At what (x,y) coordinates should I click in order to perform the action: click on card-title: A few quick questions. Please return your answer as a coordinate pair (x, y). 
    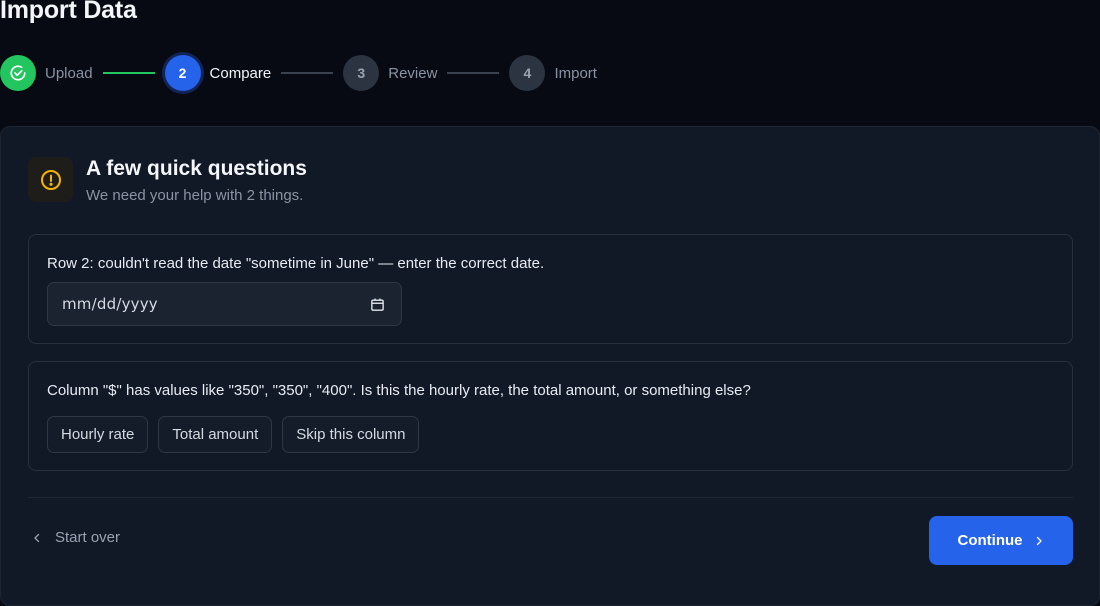
    Looking at the image, I should click on (196, 168).